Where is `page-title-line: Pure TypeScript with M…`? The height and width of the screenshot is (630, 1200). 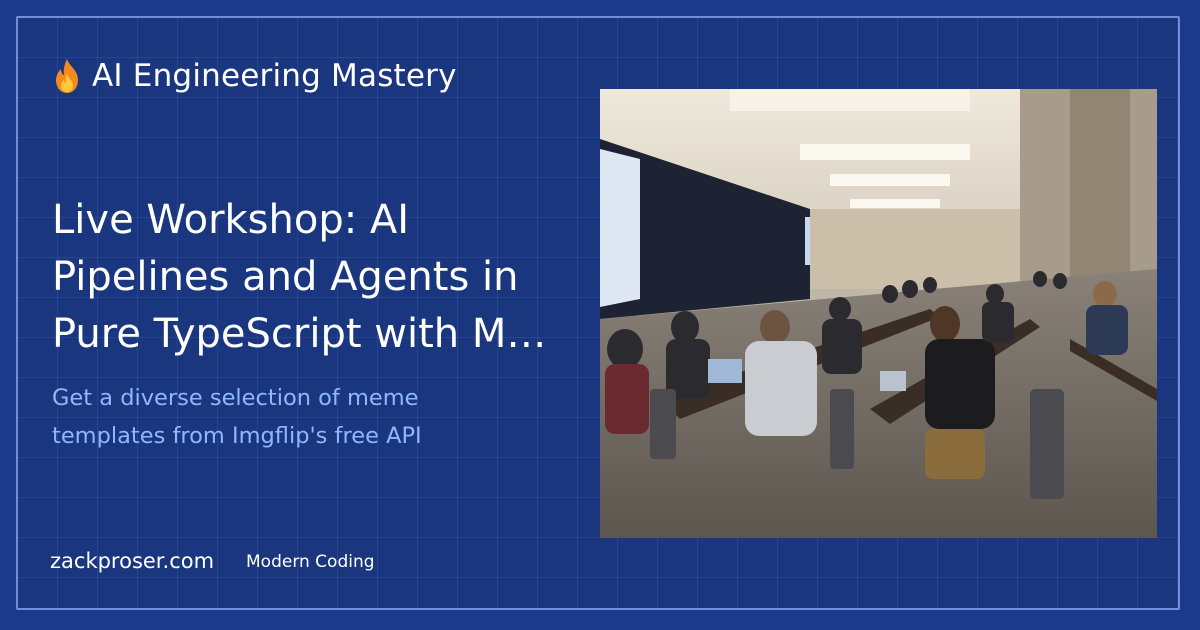
page-title-line: Pure TypeScript with M… is located at coordinates (299, 334).